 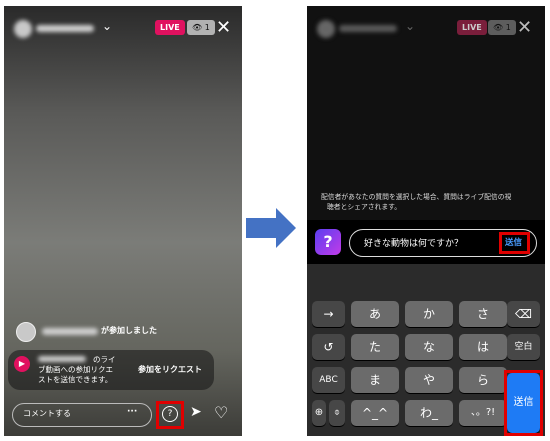 What do you see at coordinates (375, 380) in the screenshot?
I see `key-ma: ま` at bounding box center [375, 380].